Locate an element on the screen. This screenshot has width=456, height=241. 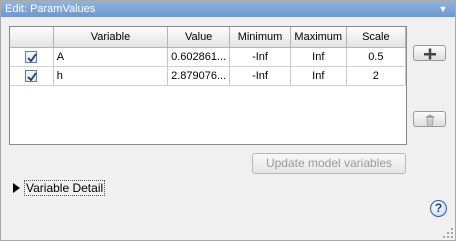
help-icon: ? is located at coordinates (438, 208).